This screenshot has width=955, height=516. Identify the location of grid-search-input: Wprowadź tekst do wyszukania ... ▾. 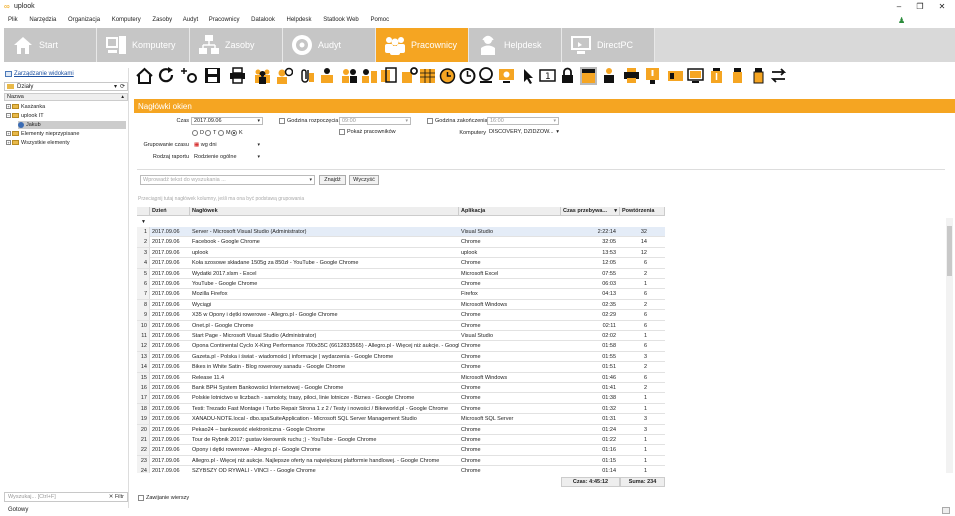
(227, 180).